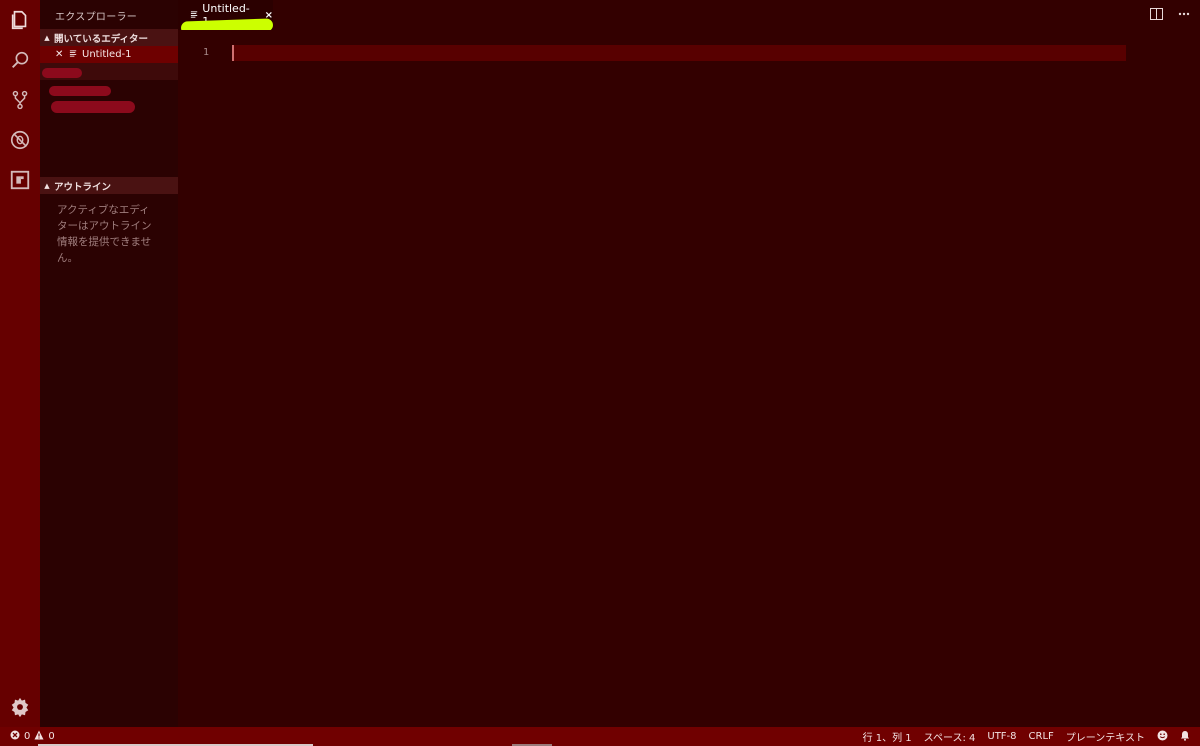 This screenshot has width=1200, height=746. What do you see at coordinates (206, 52) in the screenshot?
I see `line-number: 1` at bounding box center [206, 52].